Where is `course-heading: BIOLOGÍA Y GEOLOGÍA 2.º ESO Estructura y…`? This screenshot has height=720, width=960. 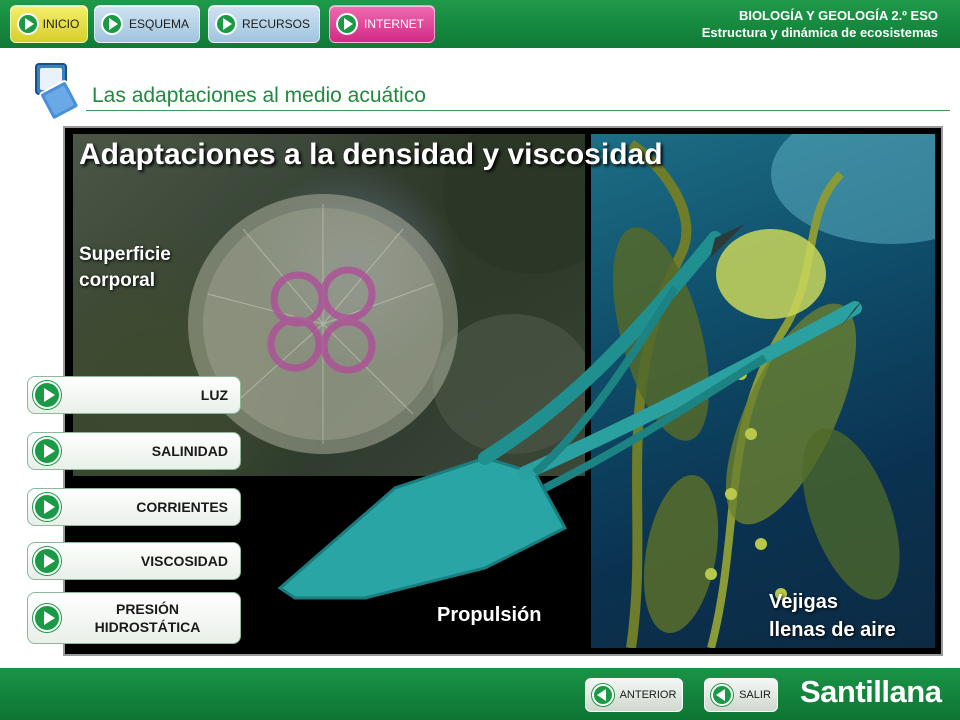
course-heading: BIOLOGÍA Y GEOLOGÍA 2.º ESO Estructura y… is located at coordinates (820, 24).